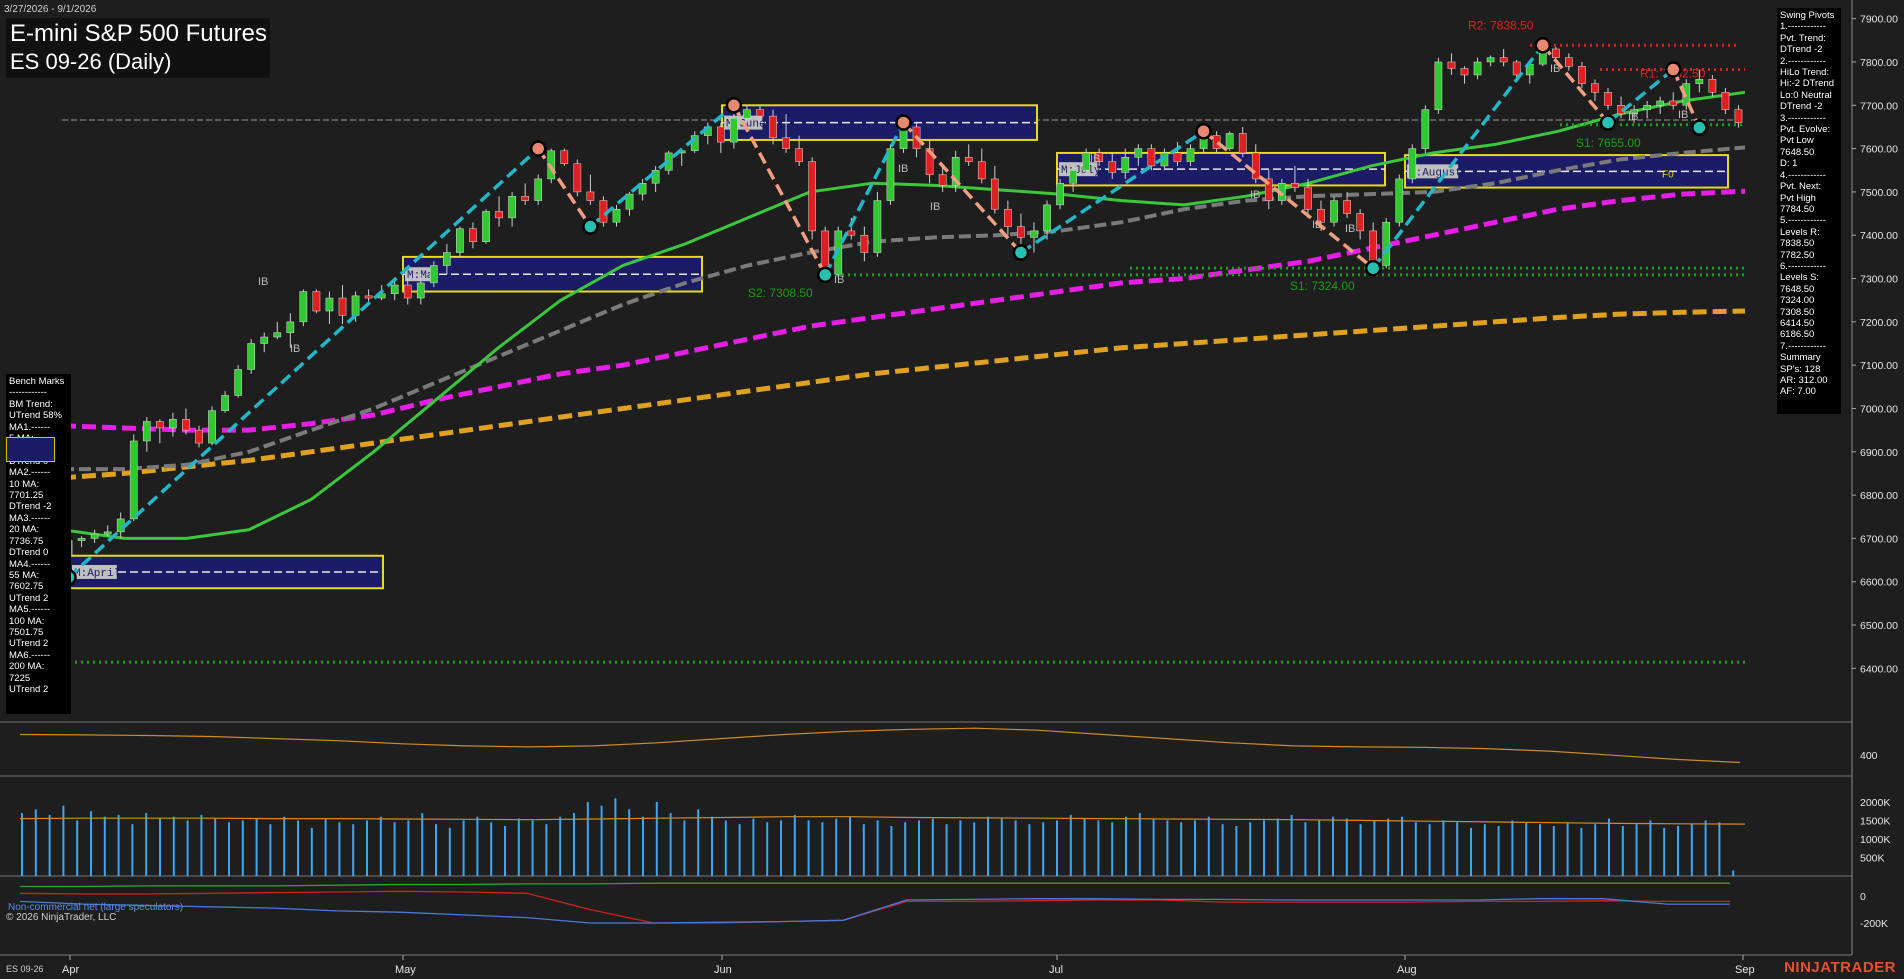 The height and width of the screenshot is (979, 1904). Describe the element at coordinates (1745, 970) in the screenshot. I see `time-tick-label: Sep` at that location.